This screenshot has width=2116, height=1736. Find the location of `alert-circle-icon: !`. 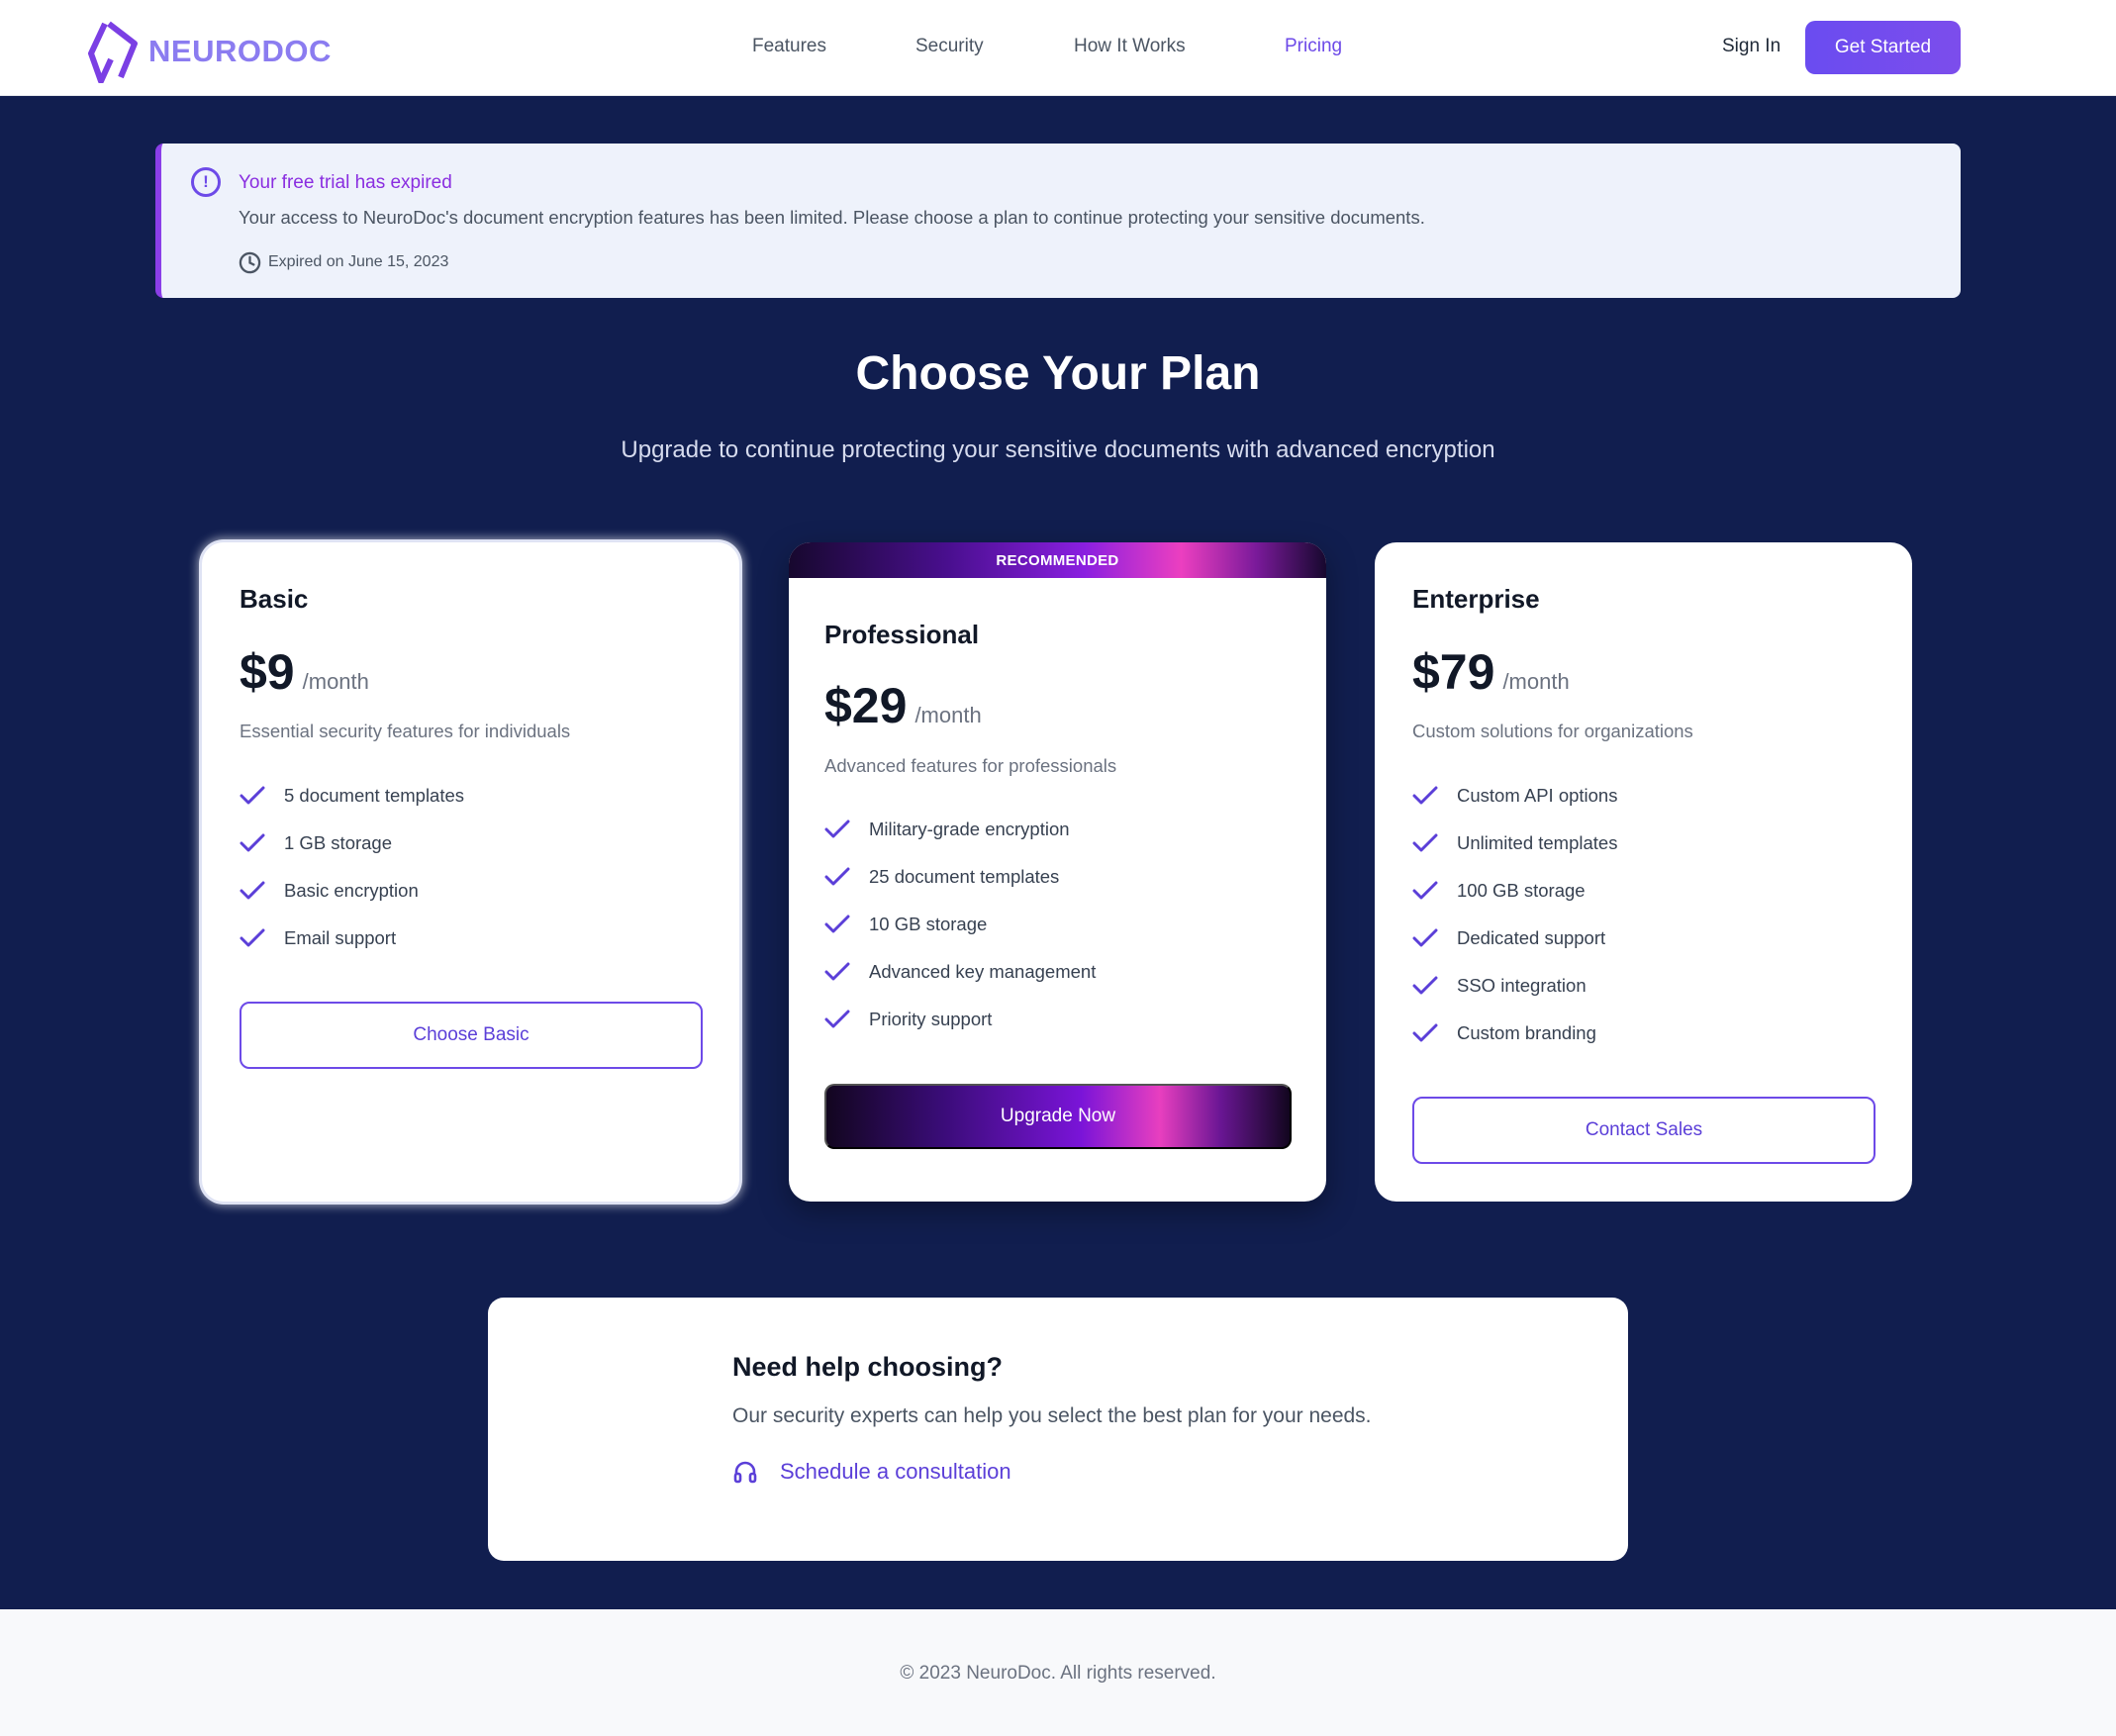

alert-circle-icon: ! is located at coordinates (206, 182).